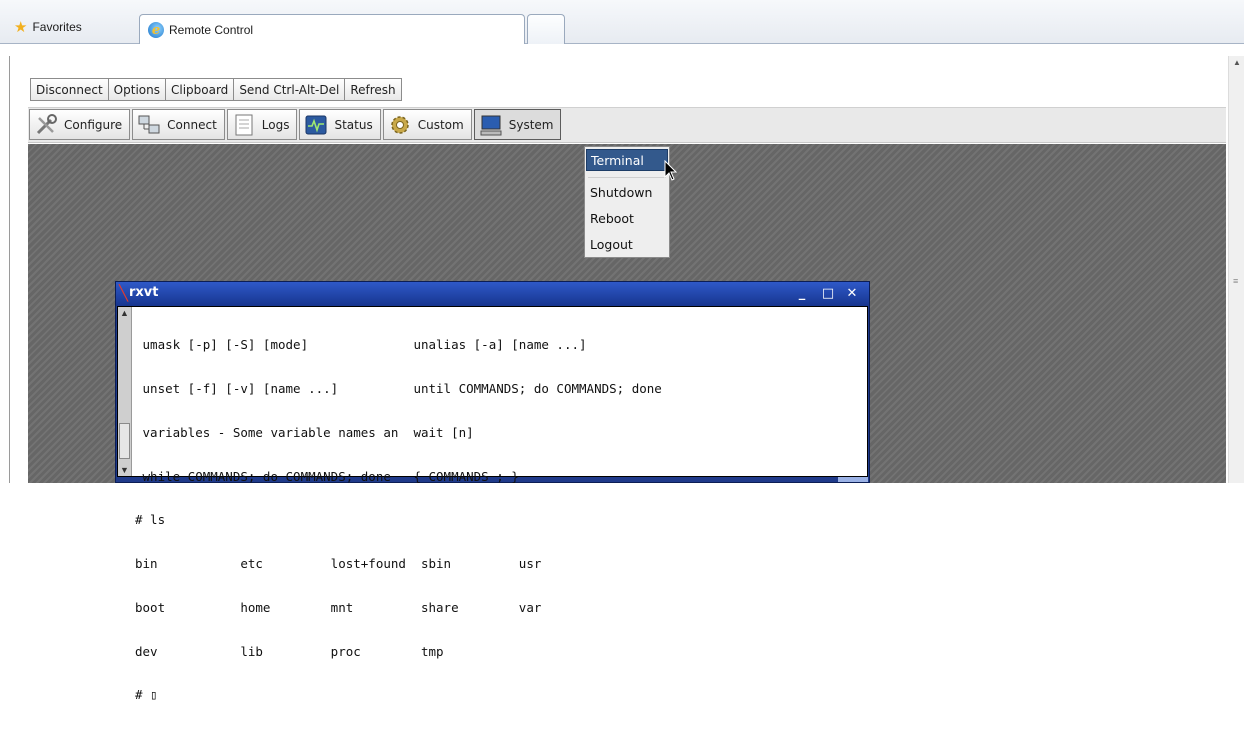 The height and width of the screenshot is (732, 1244). Describe the element at coordinates (124, 470) in the screenshot. I see `scroll-down-icon: ▼` at that location.